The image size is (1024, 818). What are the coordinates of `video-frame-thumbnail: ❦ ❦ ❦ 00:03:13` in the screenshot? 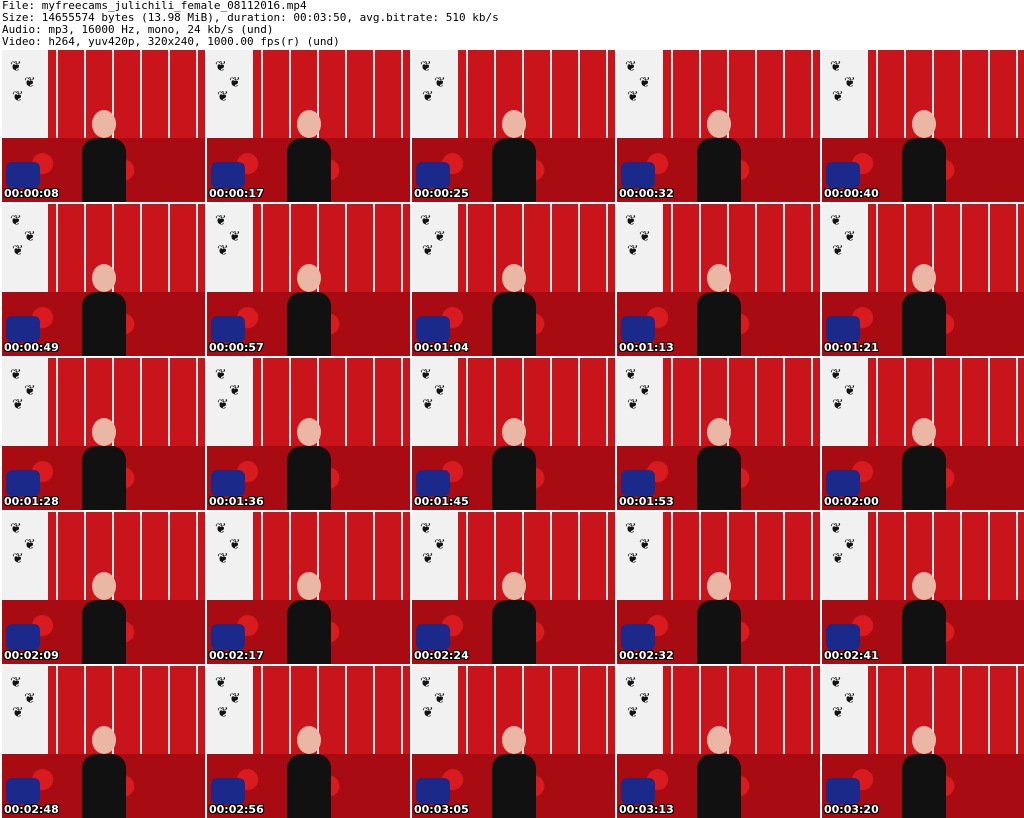 It's located at (718, 742).